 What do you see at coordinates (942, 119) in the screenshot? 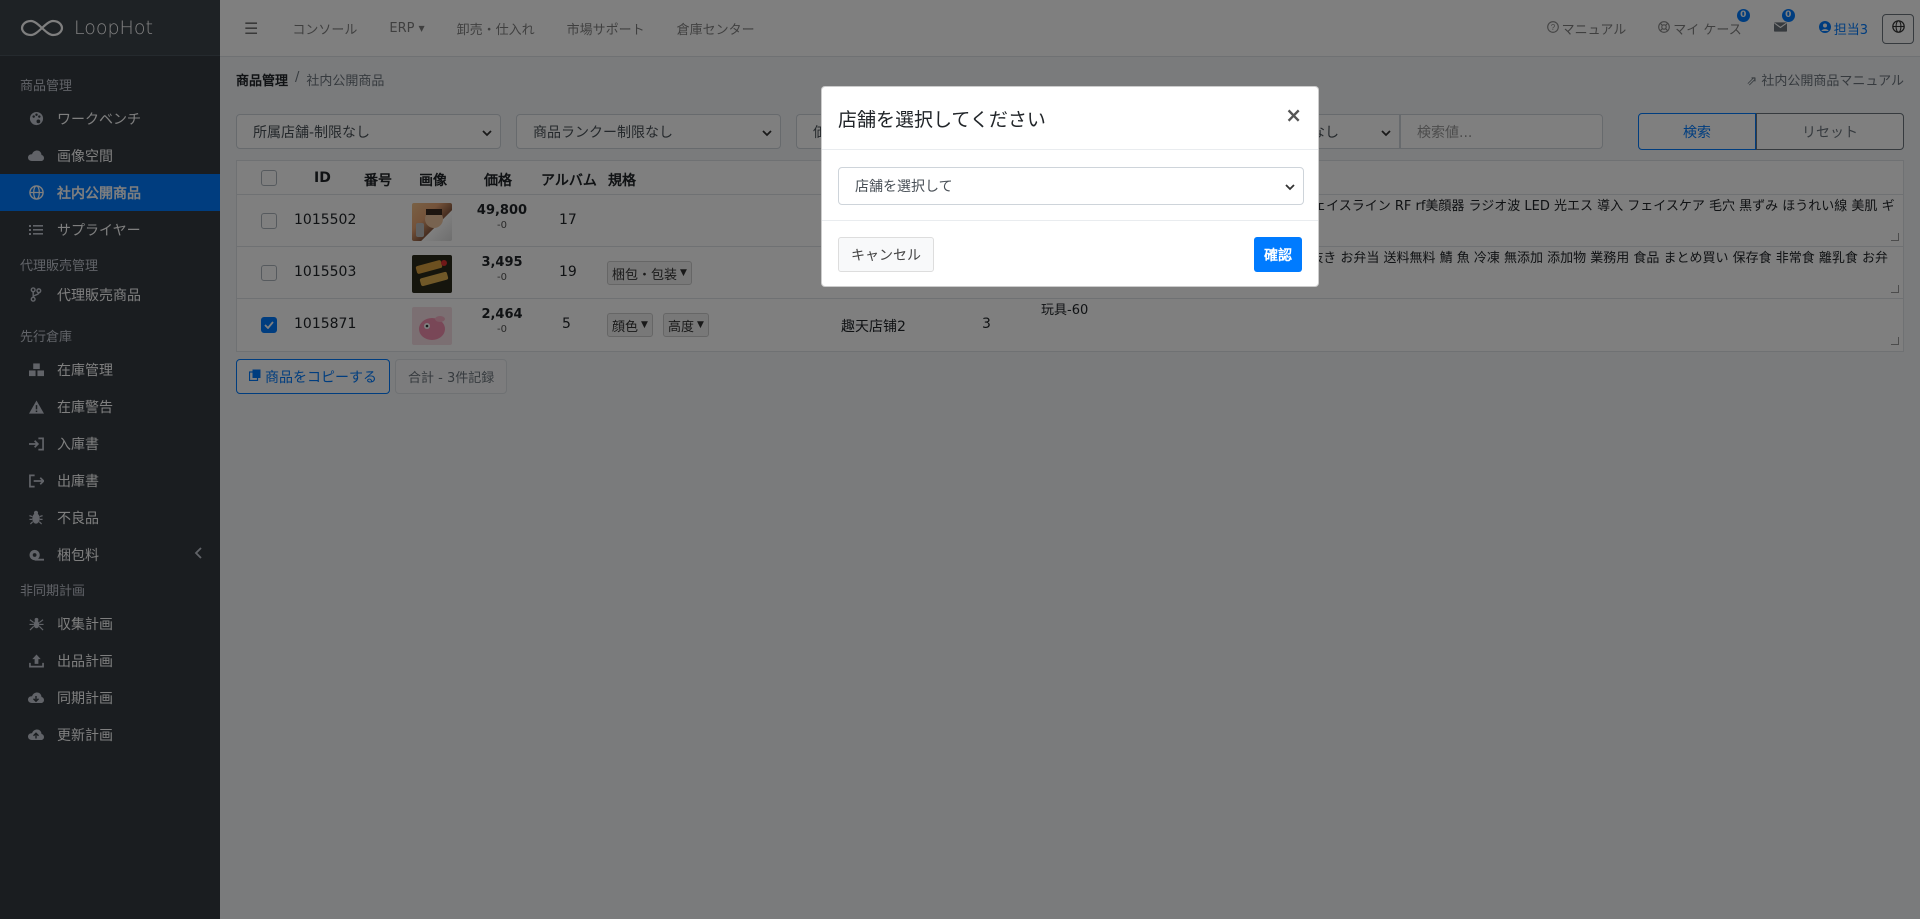
I see `modal-title: 店舗を選択してください` at bounding box center [942, 119].